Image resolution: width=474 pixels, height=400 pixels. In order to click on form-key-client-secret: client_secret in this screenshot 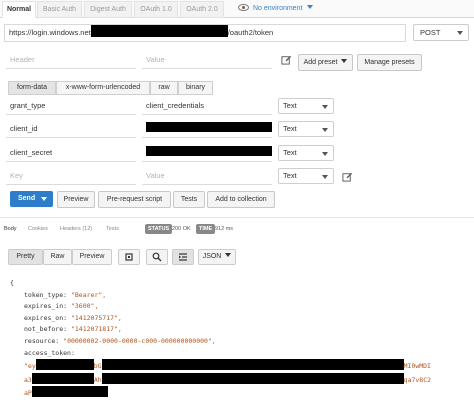, I will do `click(71, 153)`.